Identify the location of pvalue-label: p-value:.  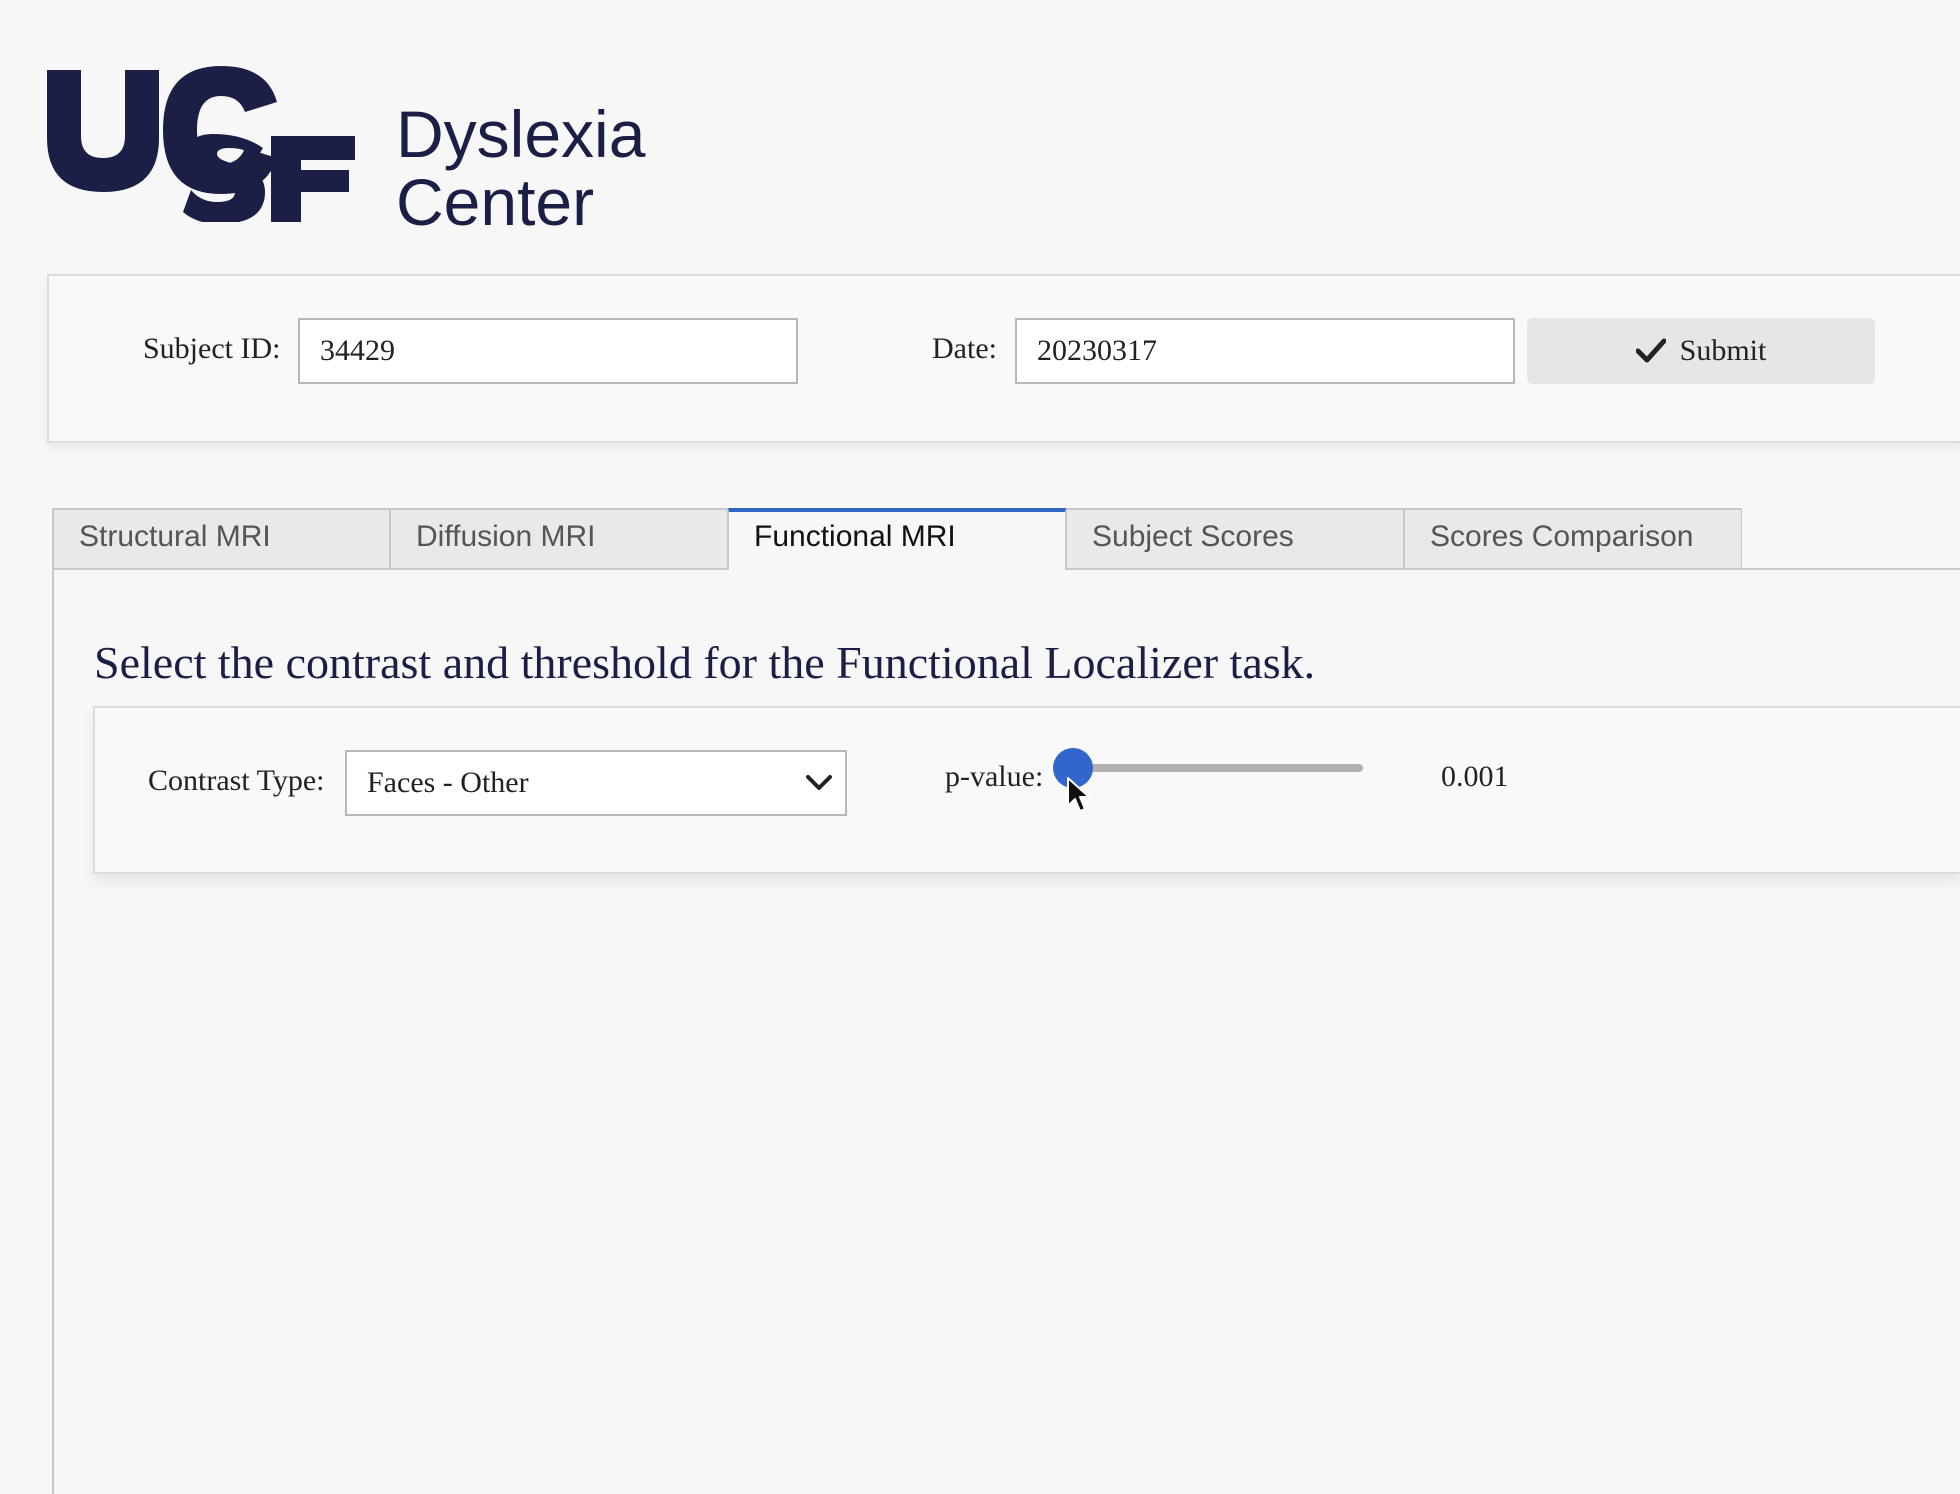
(994, 776).